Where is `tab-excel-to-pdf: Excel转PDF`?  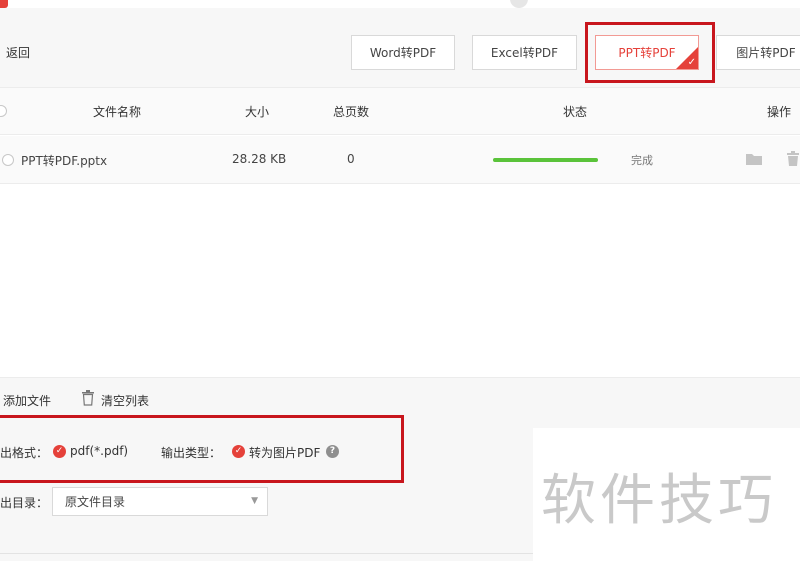 tab-excel-to-pdf: Excel转PDF is located at coordinates (524, 52).